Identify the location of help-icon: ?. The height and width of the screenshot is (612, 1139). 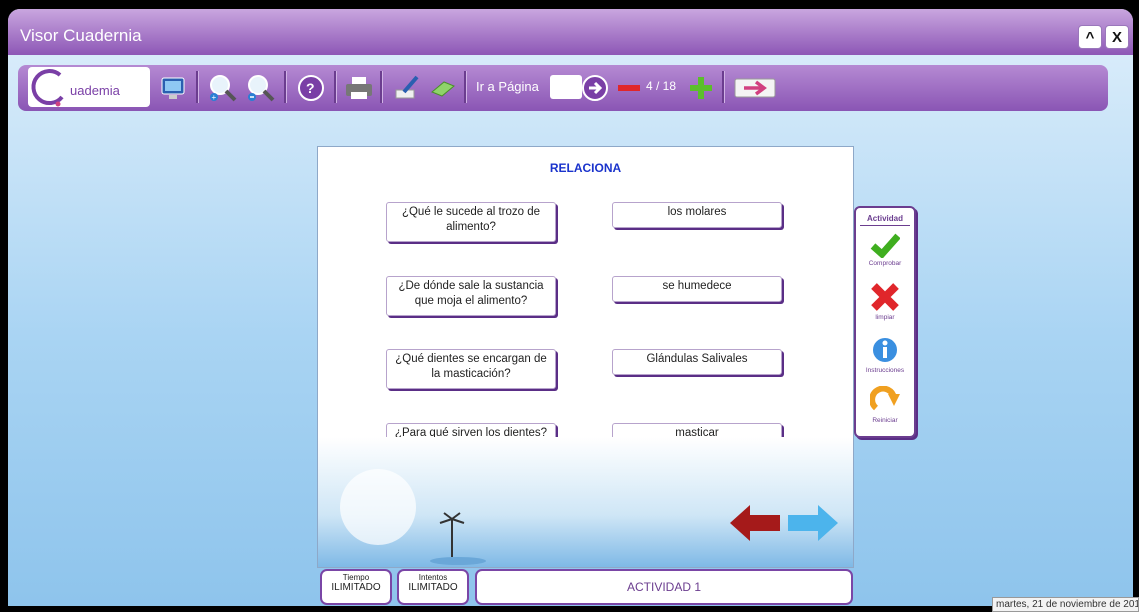
(311, 88).